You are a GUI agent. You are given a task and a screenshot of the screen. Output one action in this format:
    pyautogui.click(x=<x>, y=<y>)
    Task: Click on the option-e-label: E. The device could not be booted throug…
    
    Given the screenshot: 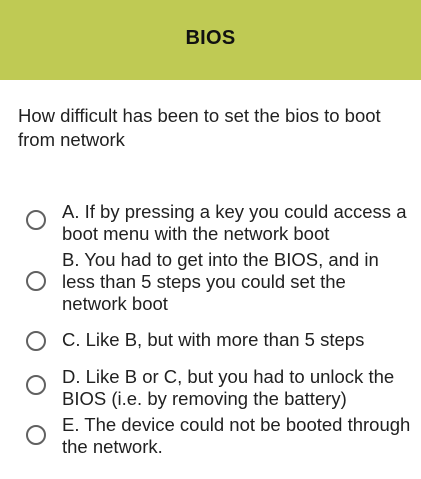 What is the action you would take?
    pyautogui.click(x=236, y=435)
    